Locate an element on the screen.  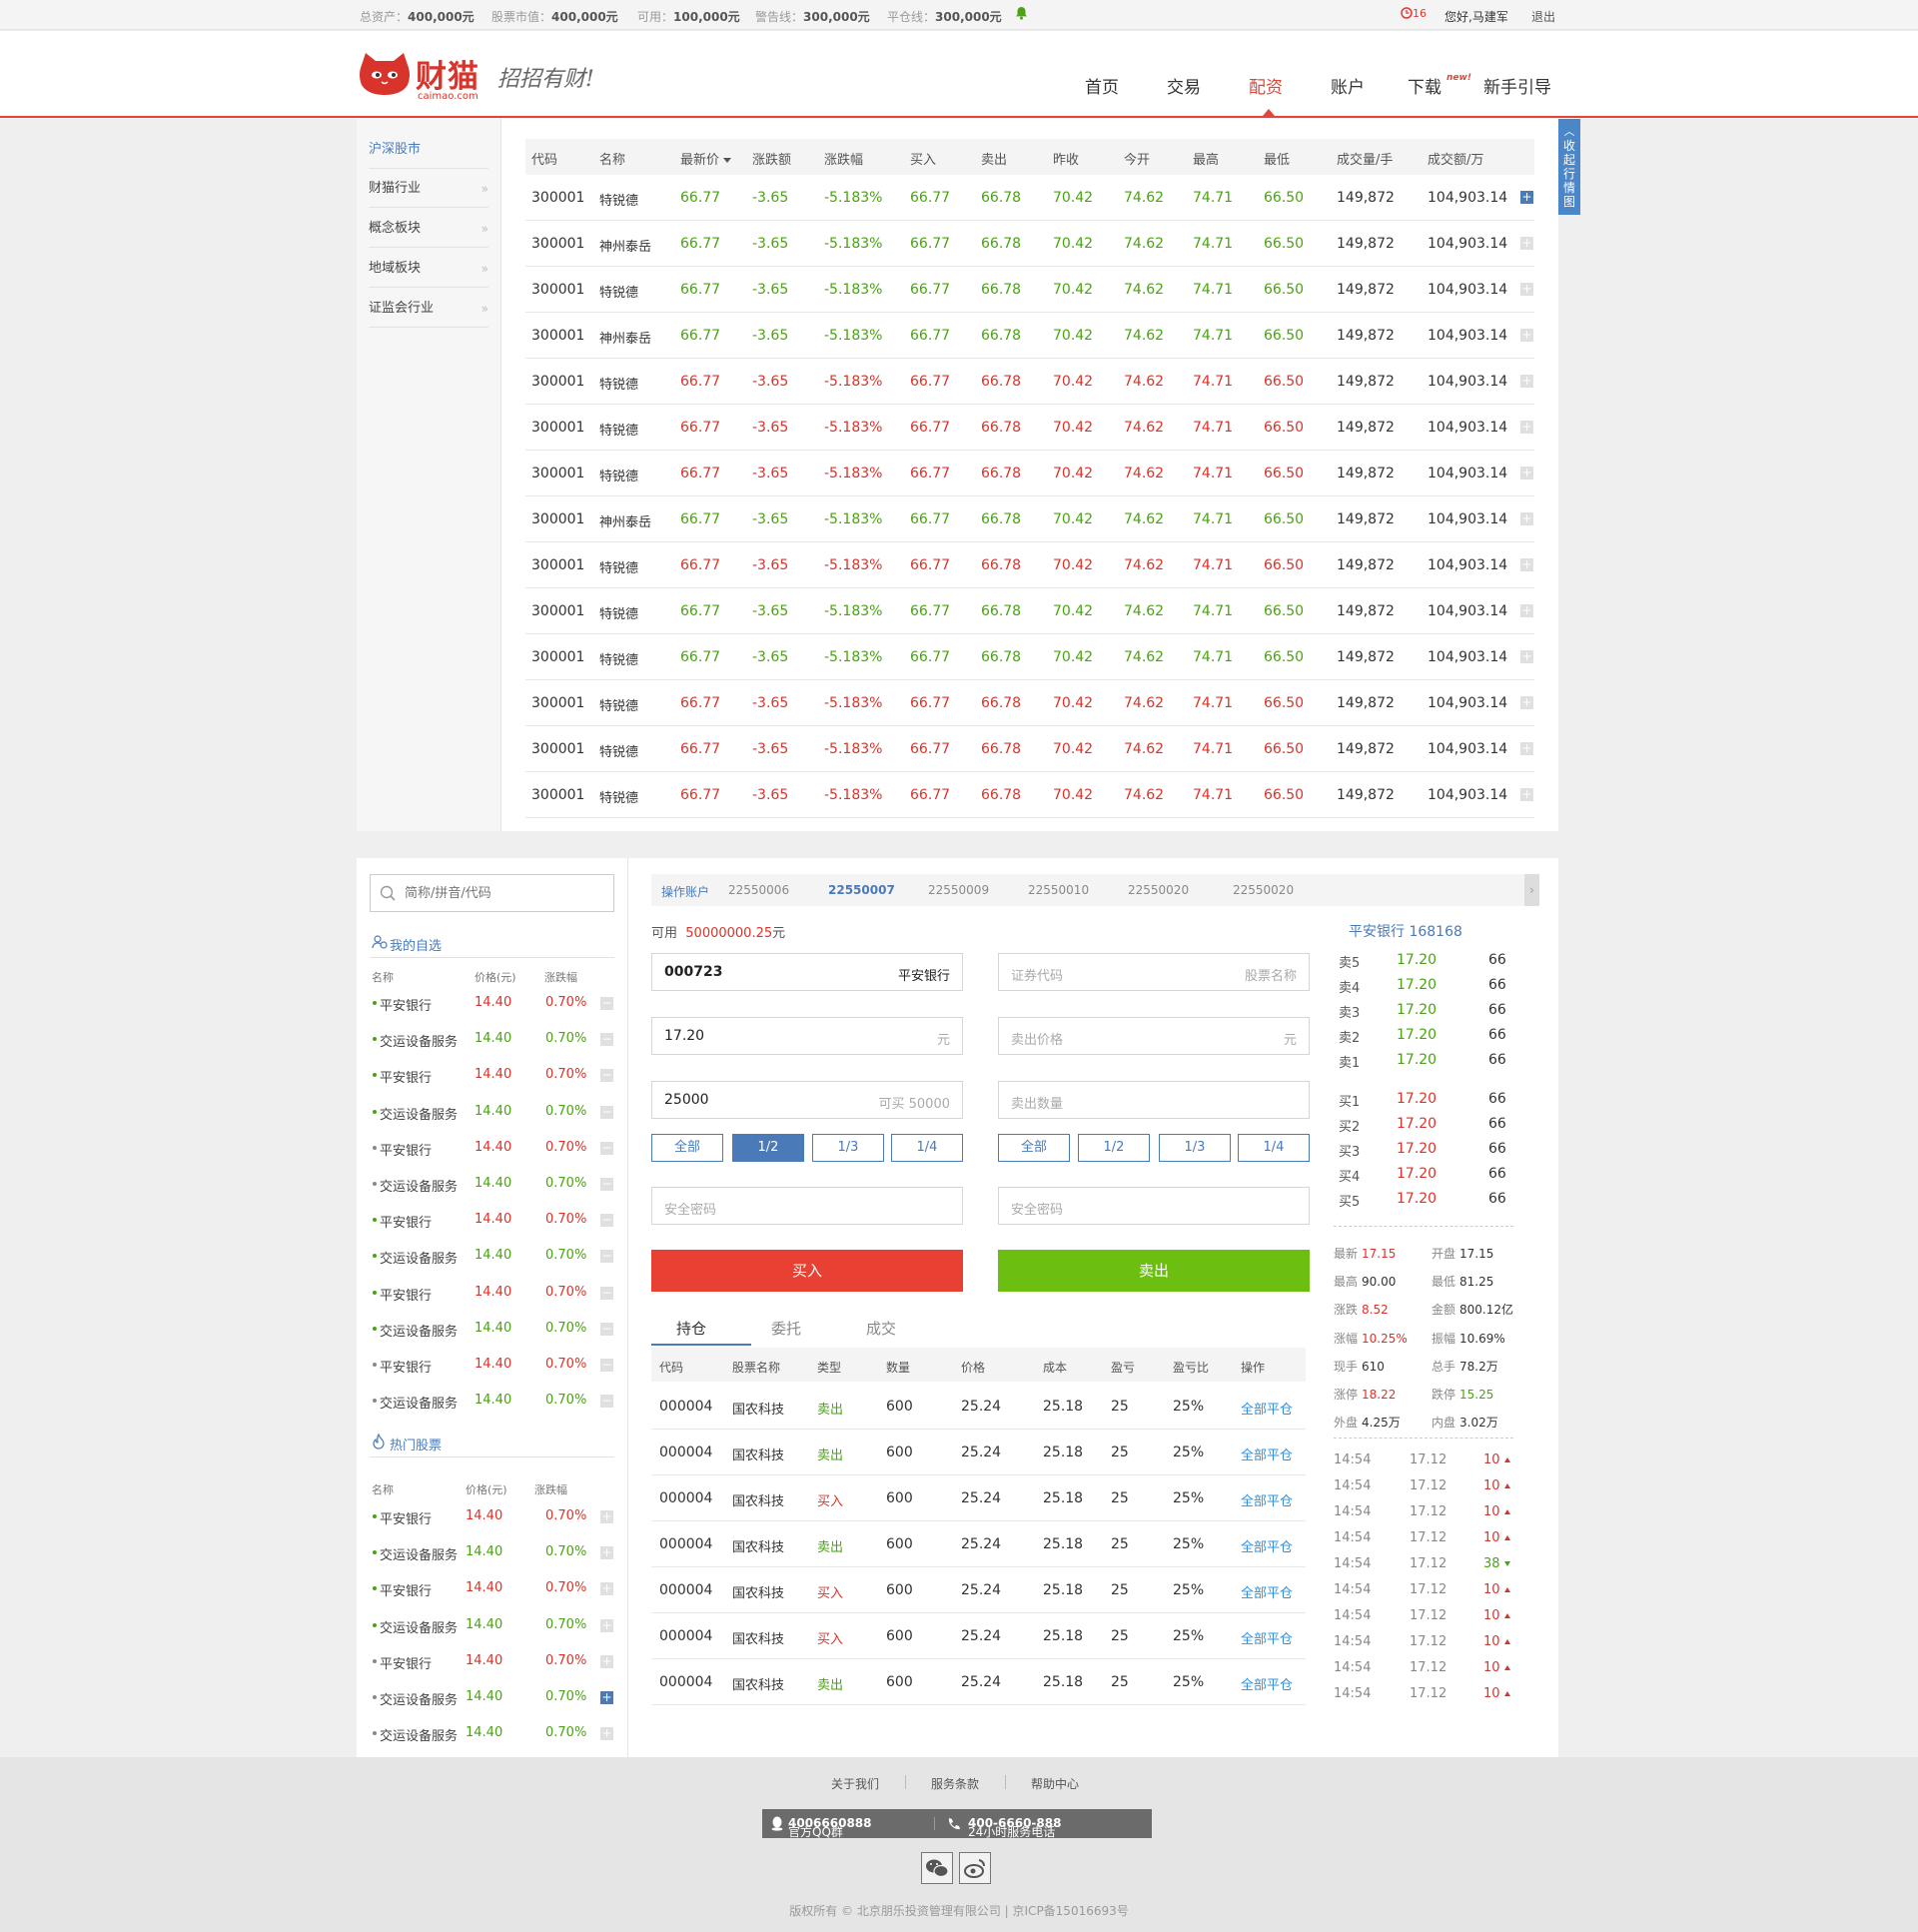
buy-price-field: 17.20 元 is located at coordinates (807, 1036).